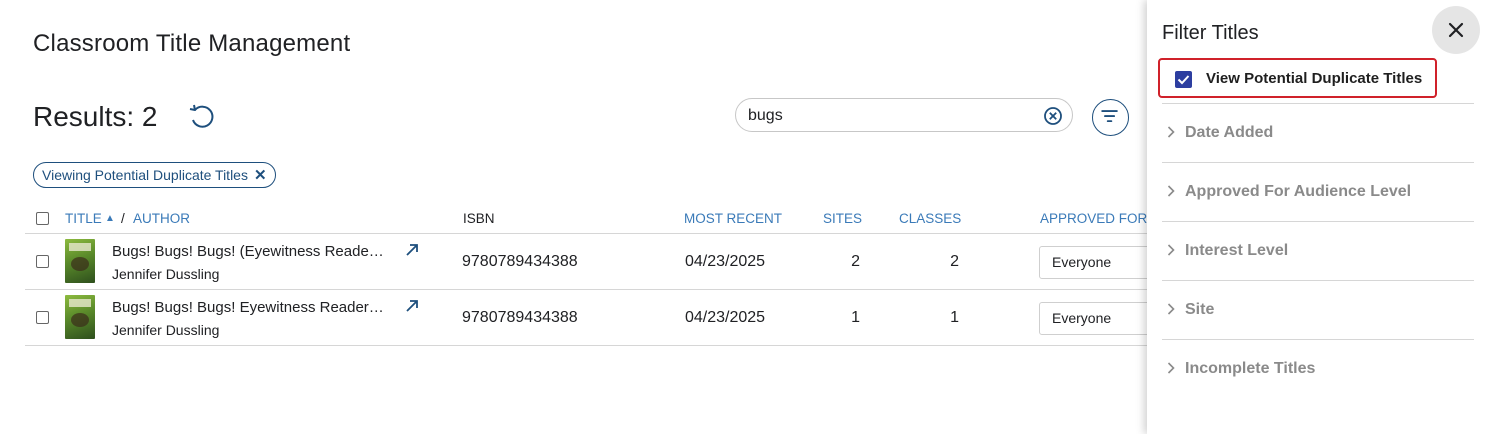  What do you see at coordinates (930, 218) in the screenshot?
I see `column-classes: CLASSES` at bounding box center [930, 218].